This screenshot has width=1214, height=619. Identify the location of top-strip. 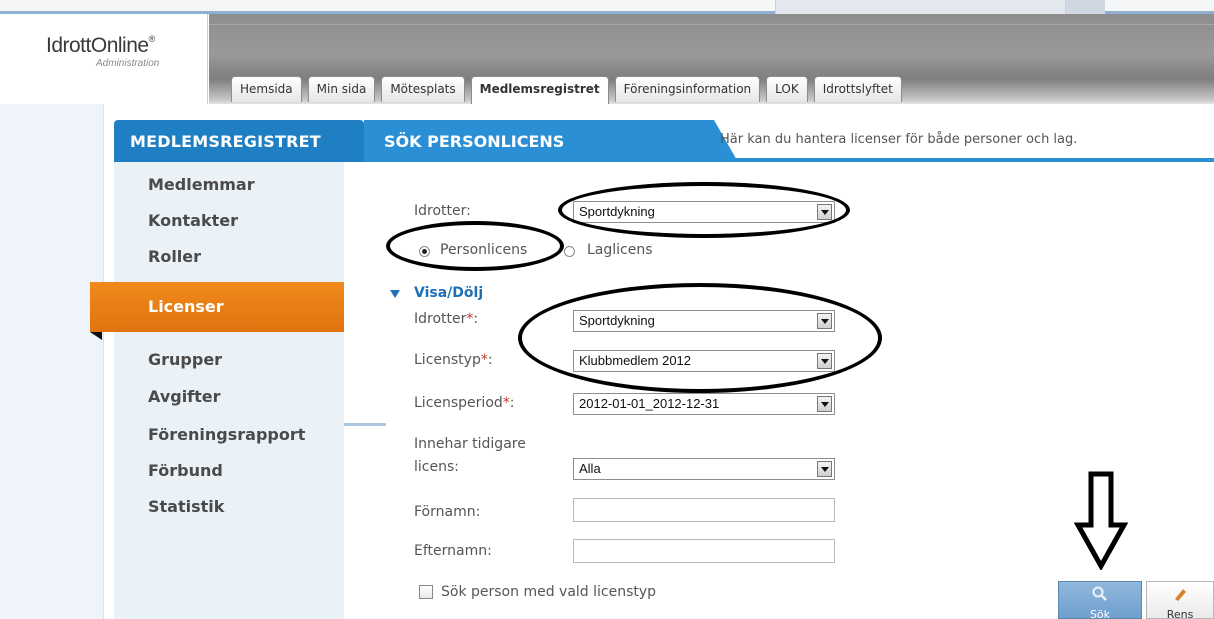
(607, 7).